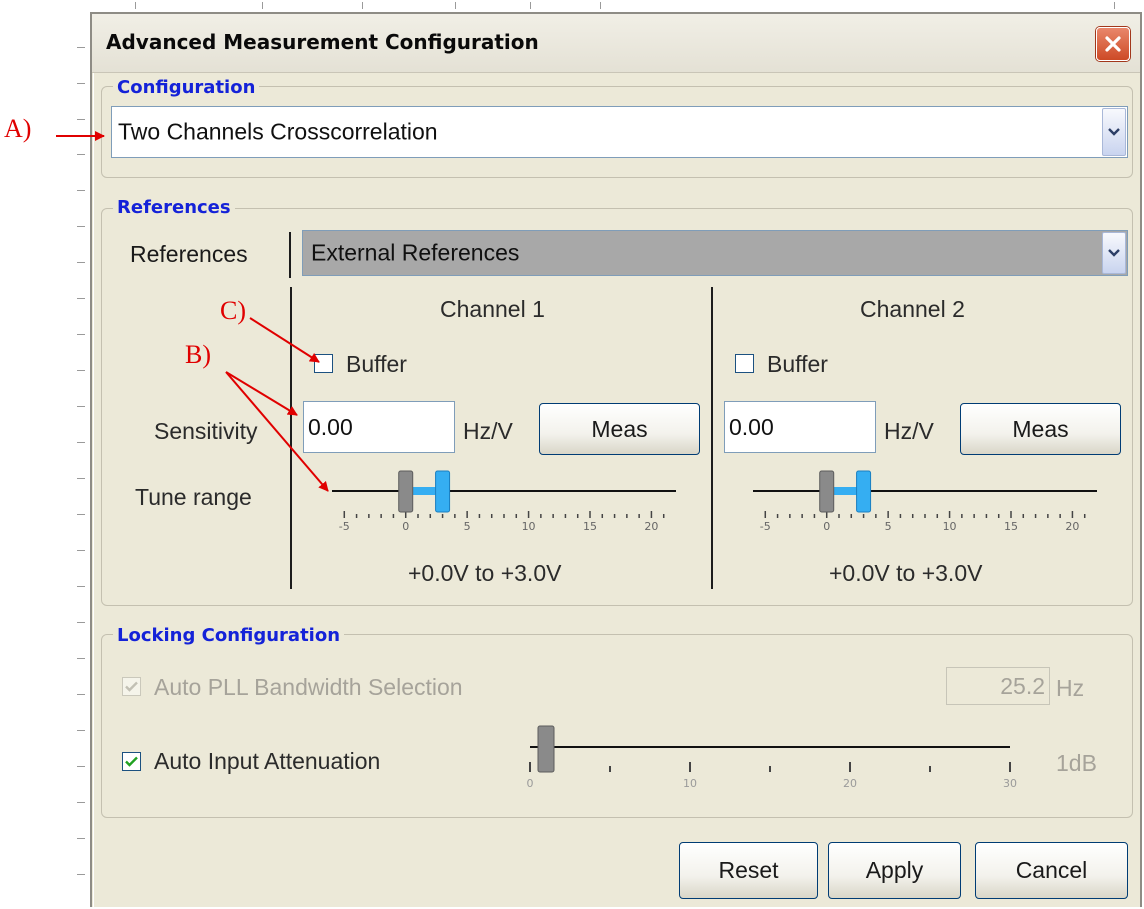 The height and width of the screenshot is (909, 1144). I want to click on channel-1-buffer-label: Buffer, so click(376, 364).